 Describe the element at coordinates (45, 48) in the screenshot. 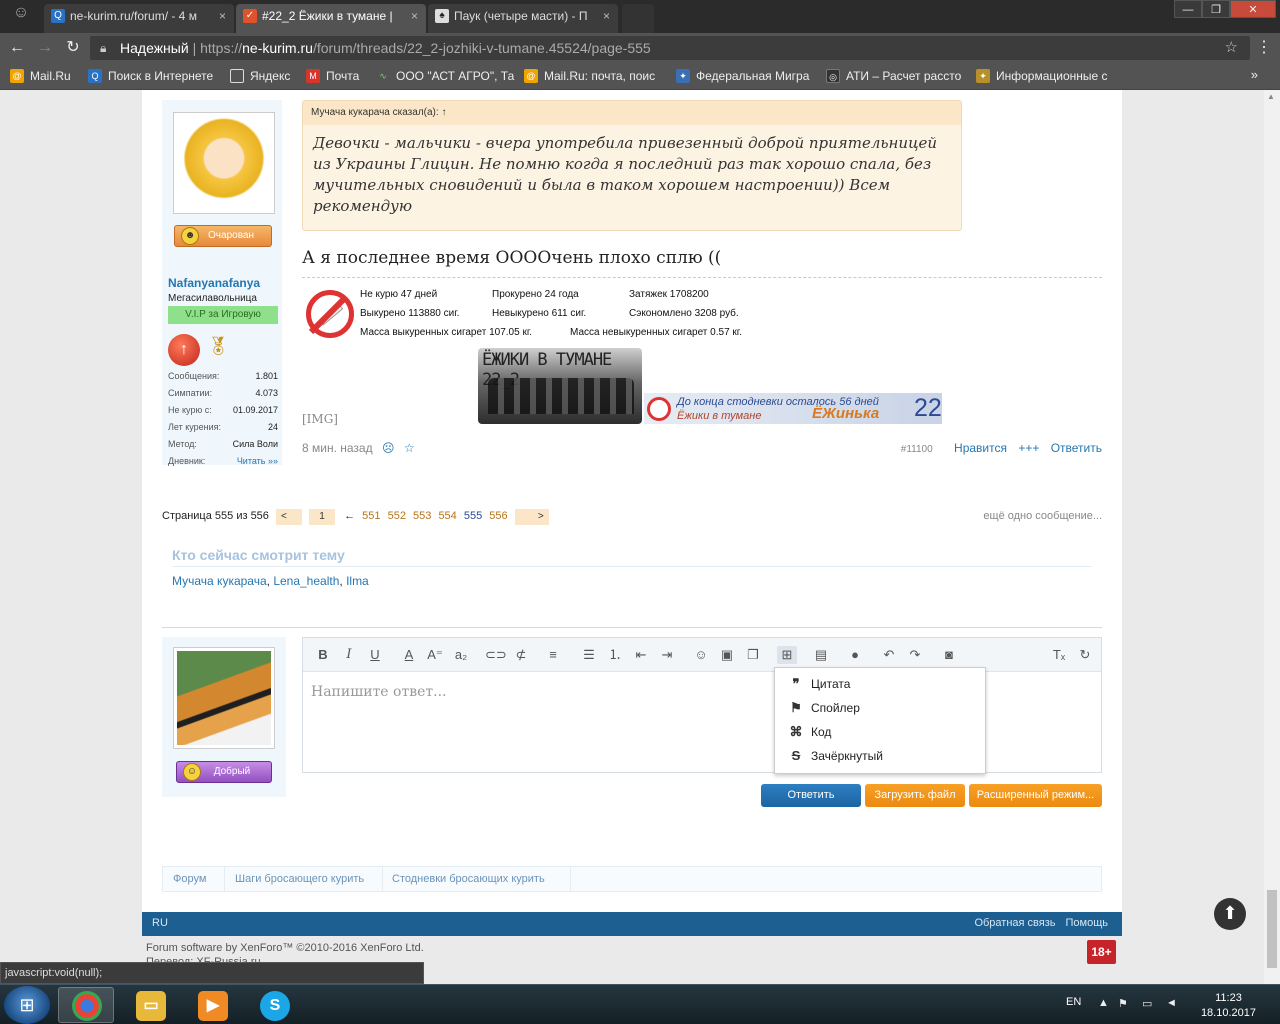

I see `forward-icon: →` at that location.